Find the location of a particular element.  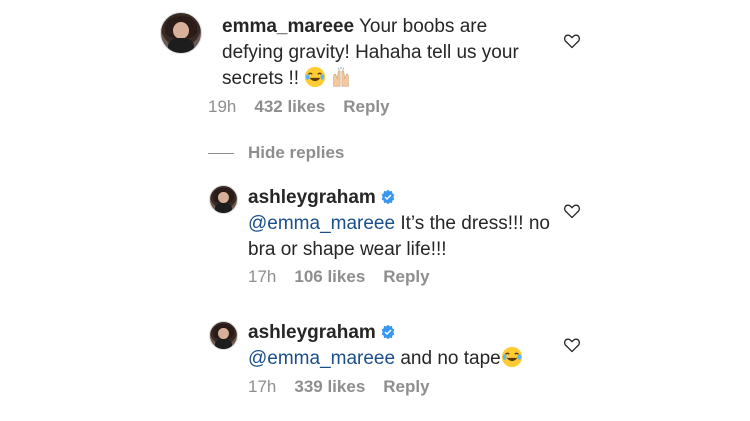

comment-body: and no tape is located at coordinates (448, 358).